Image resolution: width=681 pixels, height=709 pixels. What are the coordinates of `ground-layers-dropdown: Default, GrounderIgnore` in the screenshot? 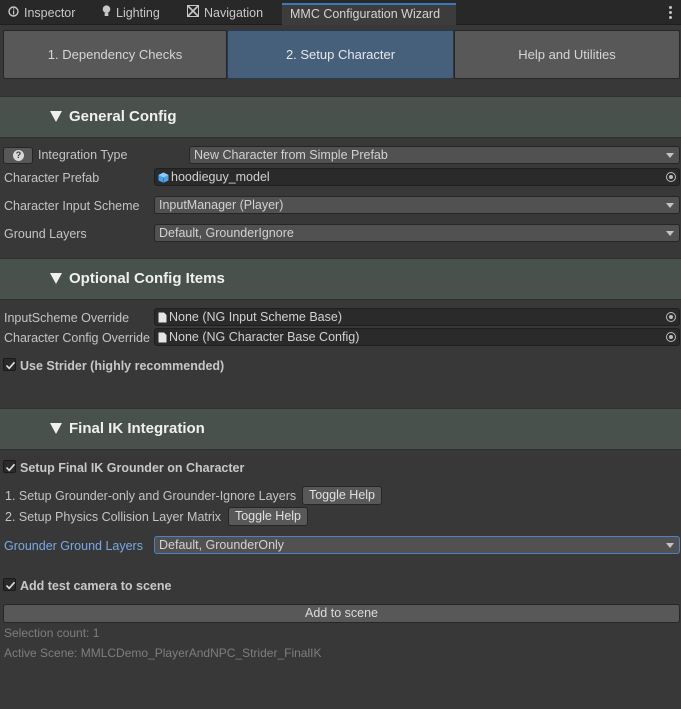 It's located at (417, 233).